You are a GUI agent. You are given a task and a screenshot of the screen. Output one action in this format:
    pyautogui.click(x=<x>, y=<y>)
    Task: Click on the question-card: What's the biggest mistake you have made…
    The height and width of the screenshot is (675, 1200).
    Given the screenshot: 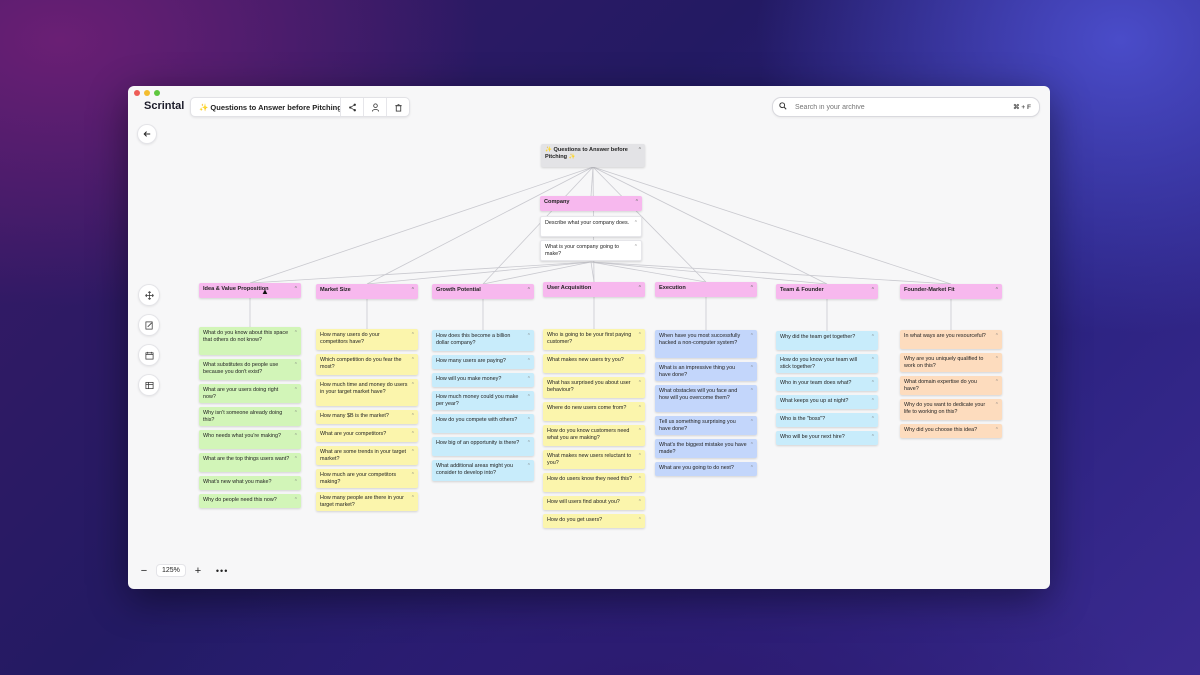 What is the action you would take?
    pyautogui.click(x=706, y=448)
    